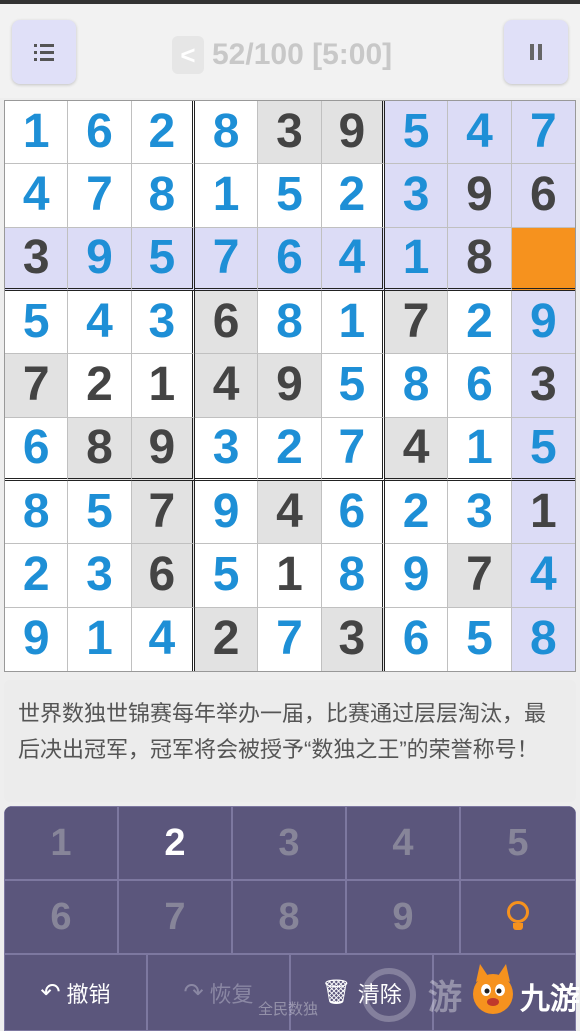 The width and height of the screenshot is (580, 1031). Describe the element at coordinates (336, 992) in the screenshot. I see `trash-icon: 🗑` at that location.